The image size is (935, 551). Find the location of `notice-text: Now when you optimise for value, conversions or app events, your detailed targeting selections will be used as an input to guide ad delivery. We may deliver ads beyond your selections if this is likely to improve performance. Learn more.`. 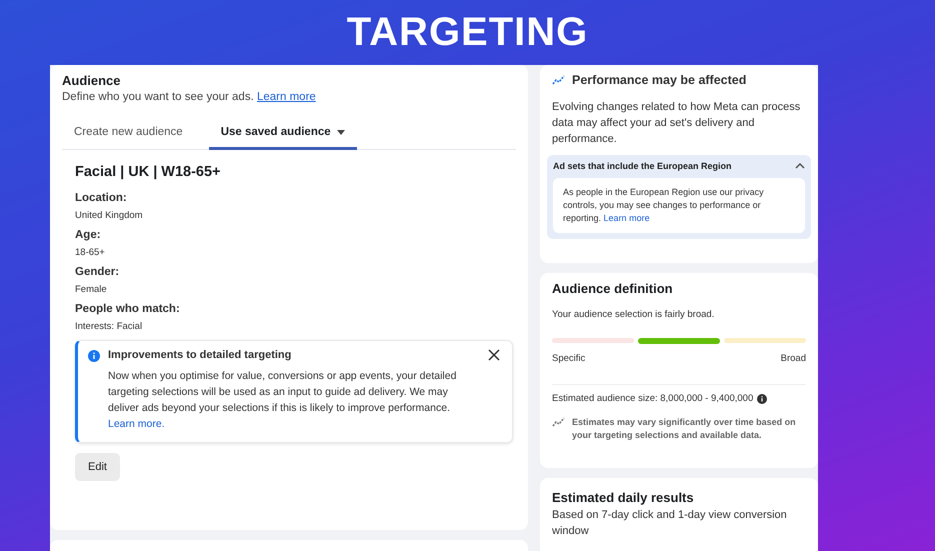

notice-text: Now when you optimise for value, conversions or app events, your detailed targeting selections will be used as an input to guide ad delivery. We may deliver ads beyond your selections if this is likely to improve performance. Learn more. is located at coordinates (283, 400).